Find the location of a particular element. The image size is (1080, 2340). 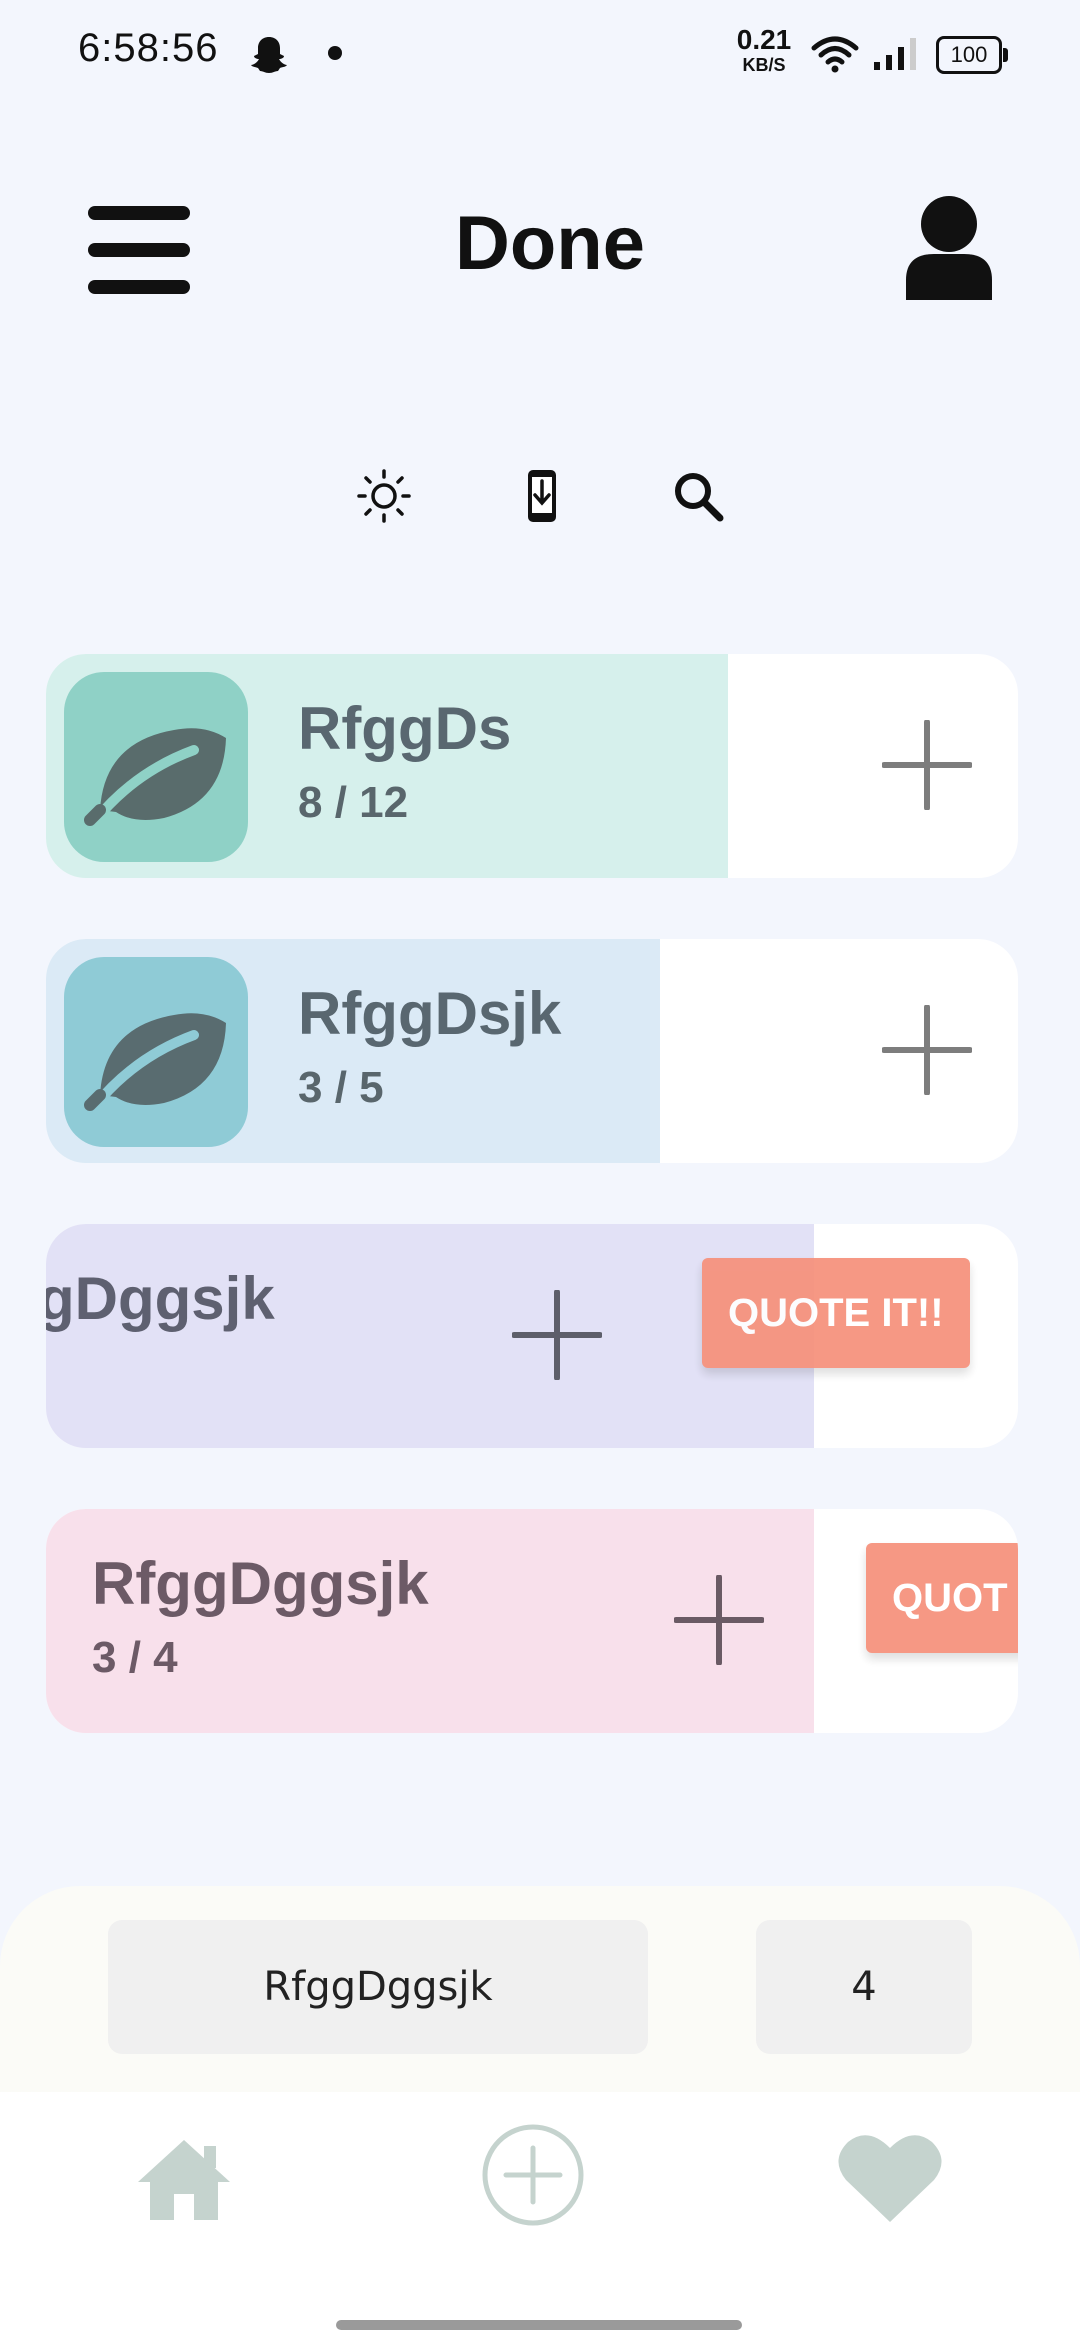

network-speed: 0.21 KB/S is located at coordinates (764, 49).